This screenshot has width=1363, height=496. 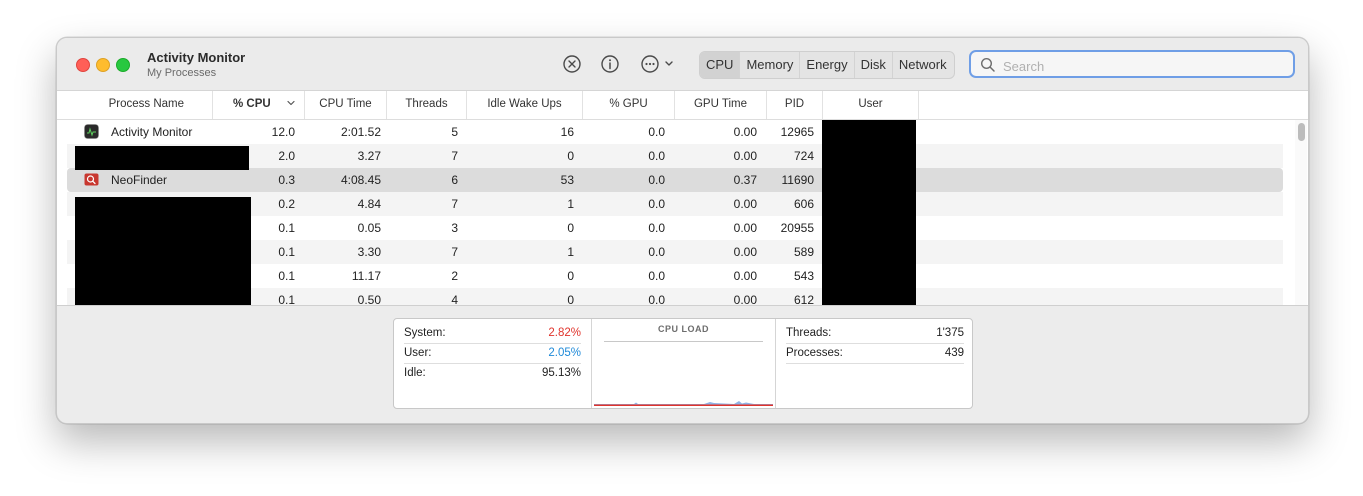 I want to click on zoom-window-button, so click(x=123, y=65).